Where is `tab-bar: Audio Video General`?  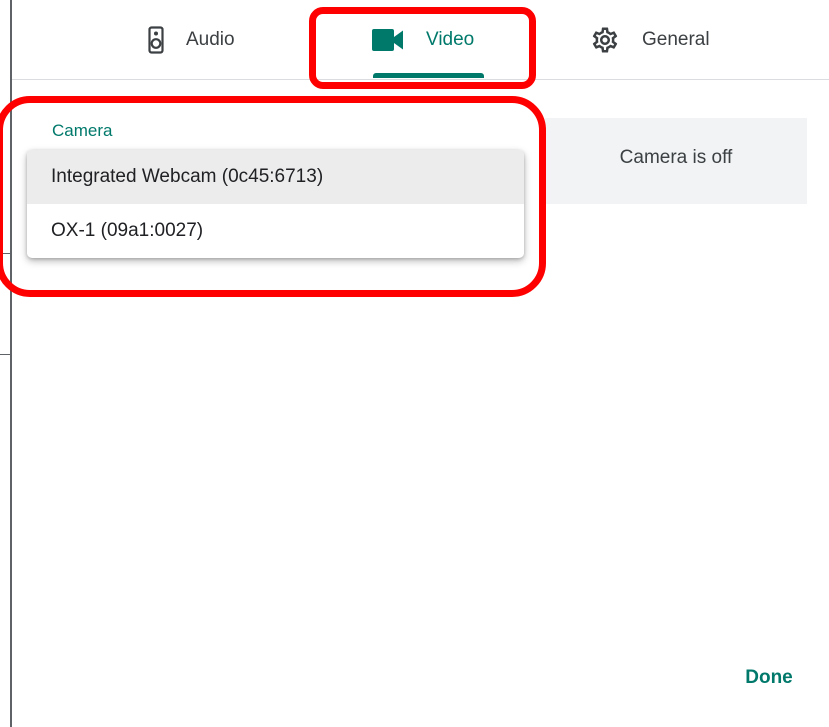 tab-bar: Audio Video General is located at coordinates (420, 40).